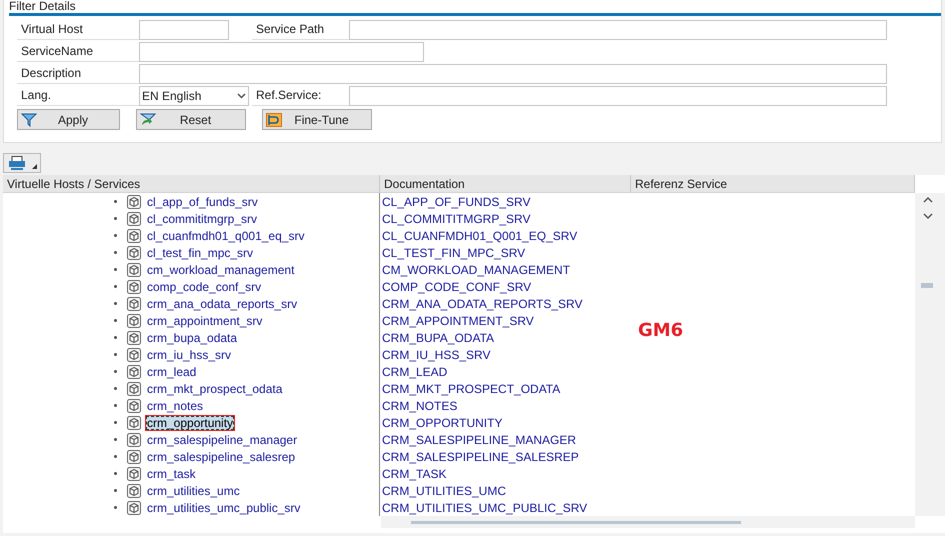 This screenshot has width=945, height=536. I want to click on table-cell: COMP_CODE_CONF_SRV, so click(457, 287).